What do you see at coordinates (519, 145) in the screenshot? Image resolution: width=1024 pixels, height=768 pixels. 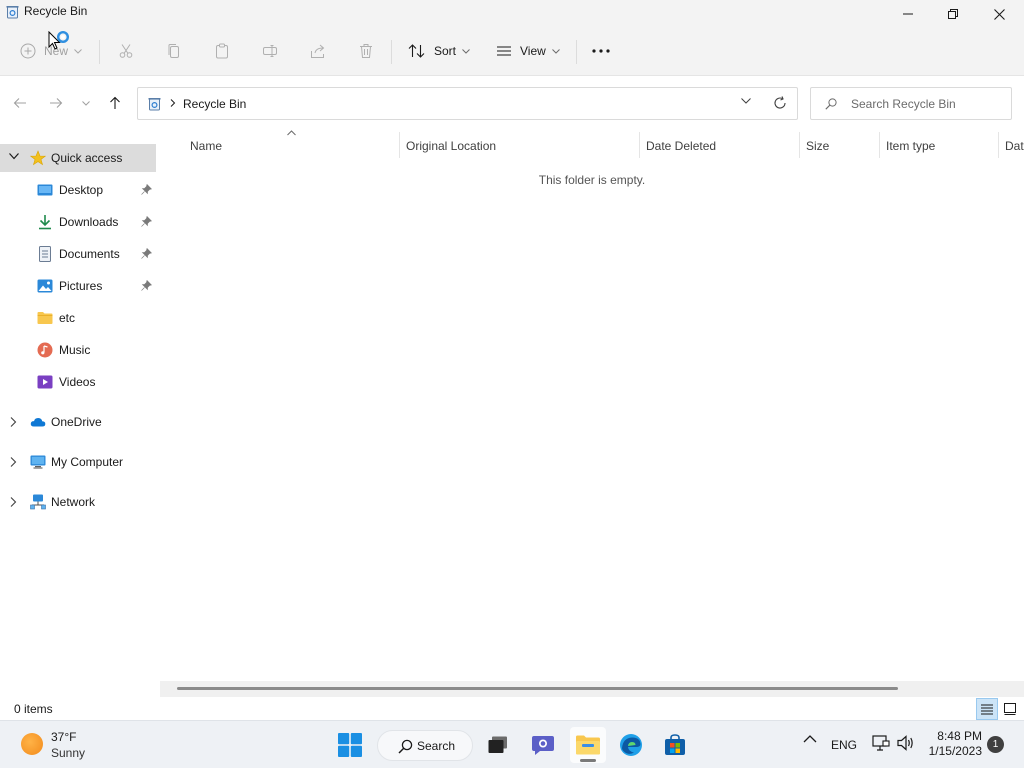 I see `column-header-original-location: Original Location` at bounding box center [519, 145].